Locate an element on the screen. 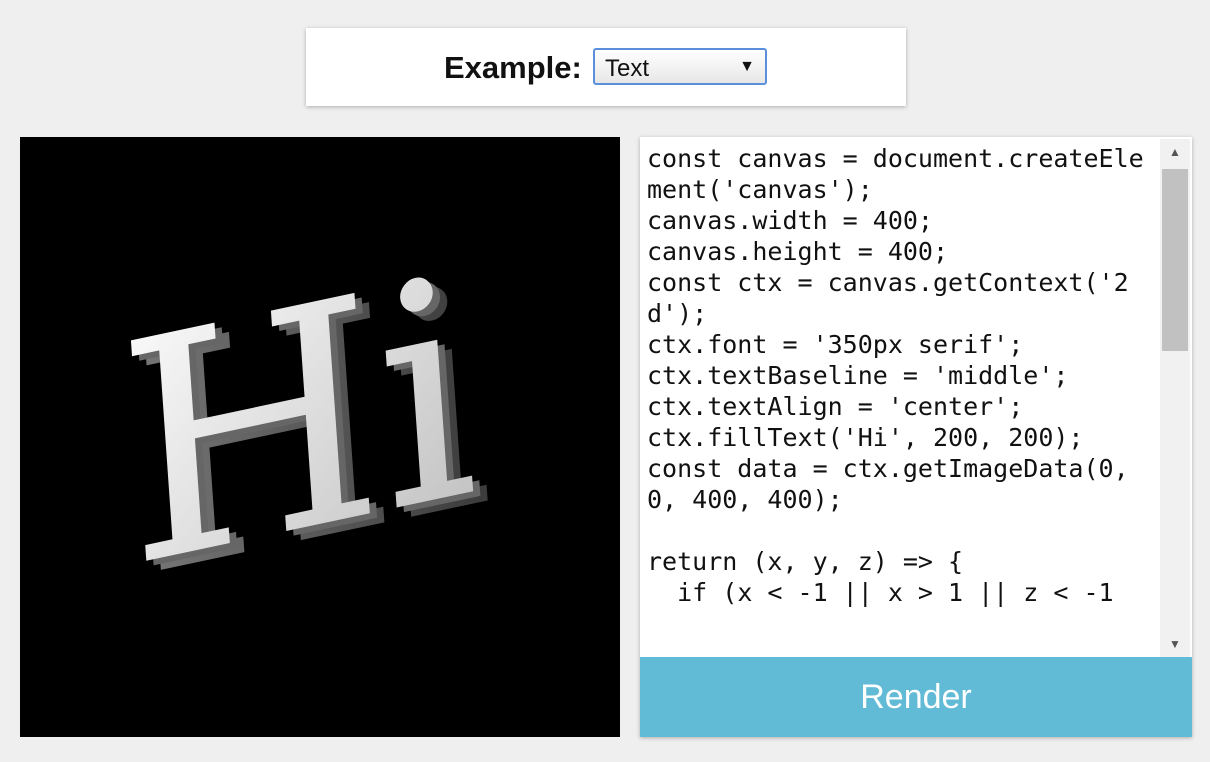 The image size is (1210, 762). triangle-down-icon: ▼ is located at coordinates (747, 66).